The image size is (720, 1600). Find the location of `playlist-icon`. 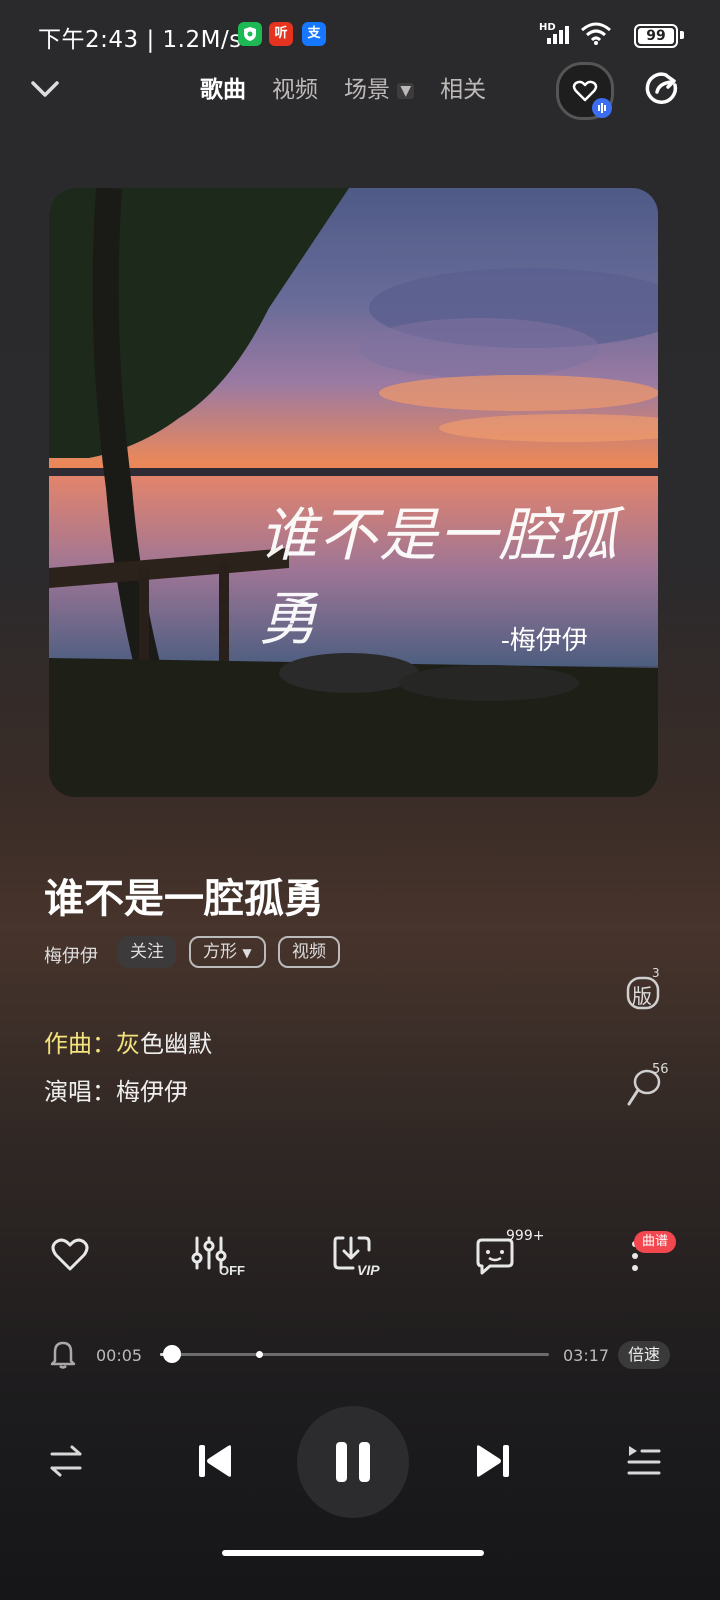

playlist-icon is located at coordinates (644, 1460).